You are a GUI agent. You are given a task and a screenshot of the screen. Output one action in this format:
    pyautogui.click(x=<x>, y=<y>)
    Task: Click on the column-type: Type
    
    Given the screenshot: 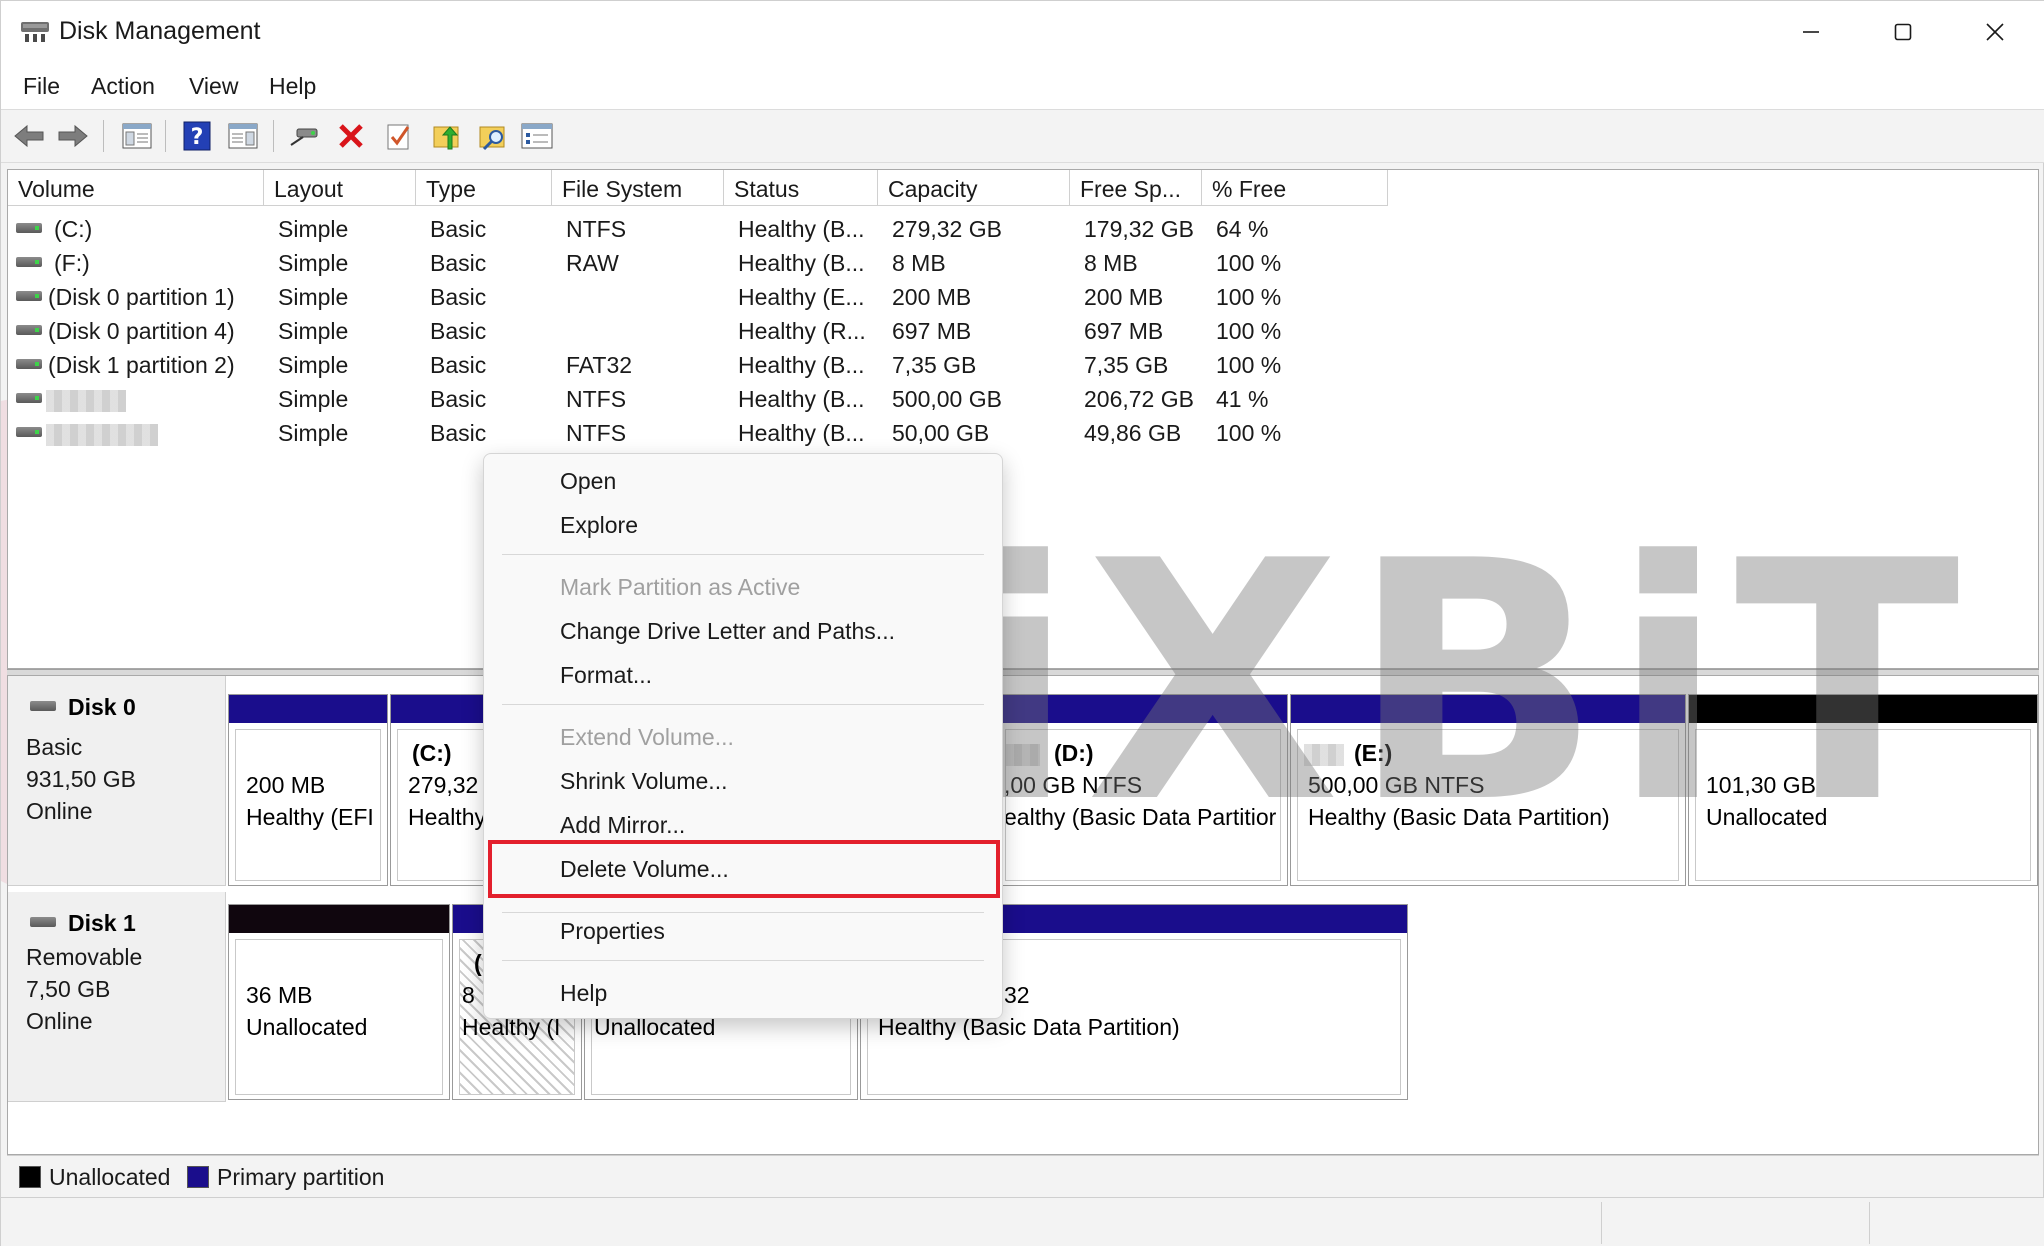 What is the action you would take?
    pyautogui.click(x=484, y=188)
    